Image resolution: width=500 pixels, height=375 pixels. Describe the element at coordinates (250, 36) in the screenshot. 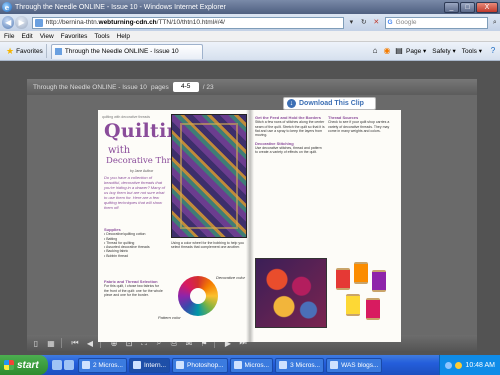

I see `menu-bar: File Edit View Favorites Tools Help` at that location.